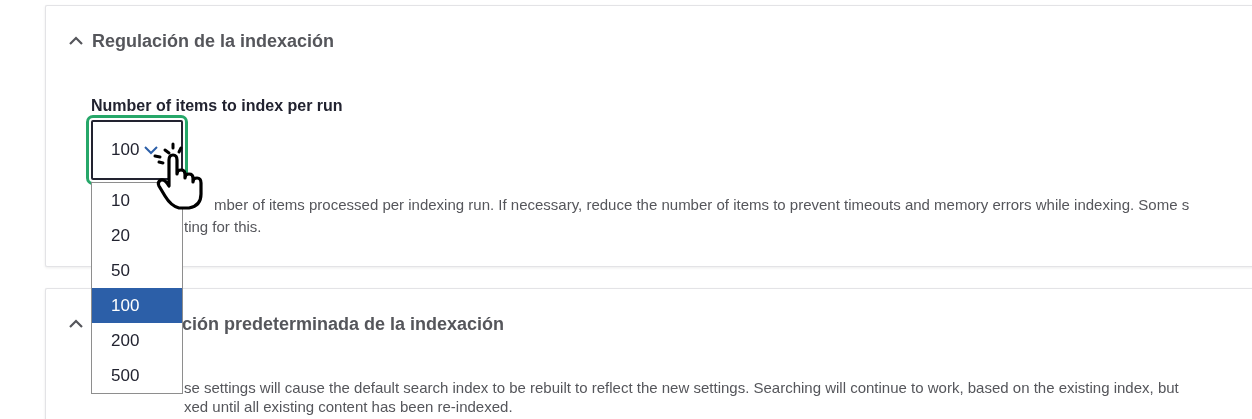 The width and height of the screenshot is (1252, 419). What do you see at coordinates (217, 106) in the screenshot?
I see `field-label: Number of items to index per run` at bounding box center [217, 106].